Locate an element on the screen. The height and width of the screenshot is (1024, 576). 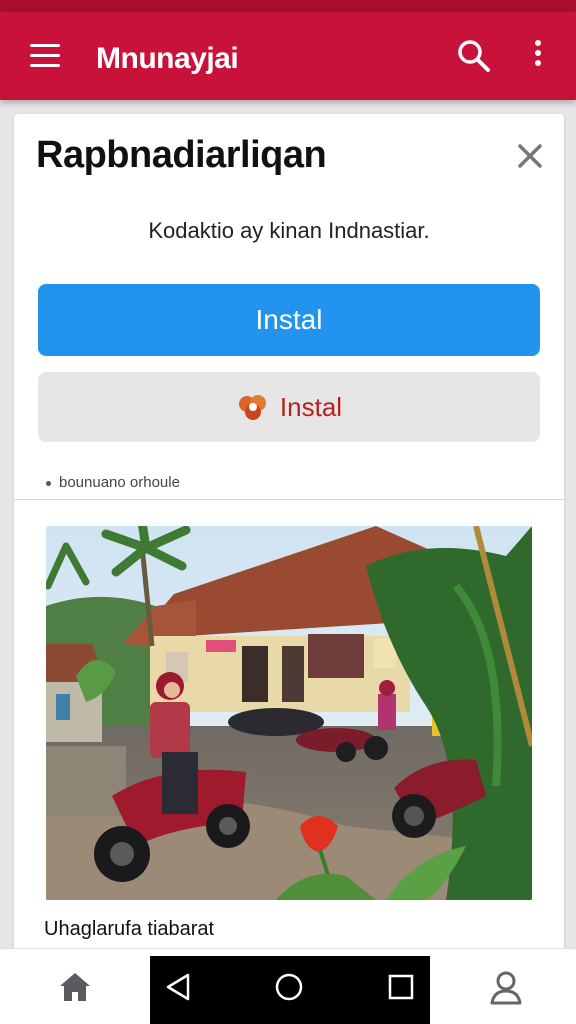
install-button-label: Instal is located at coordinates (289, 319).